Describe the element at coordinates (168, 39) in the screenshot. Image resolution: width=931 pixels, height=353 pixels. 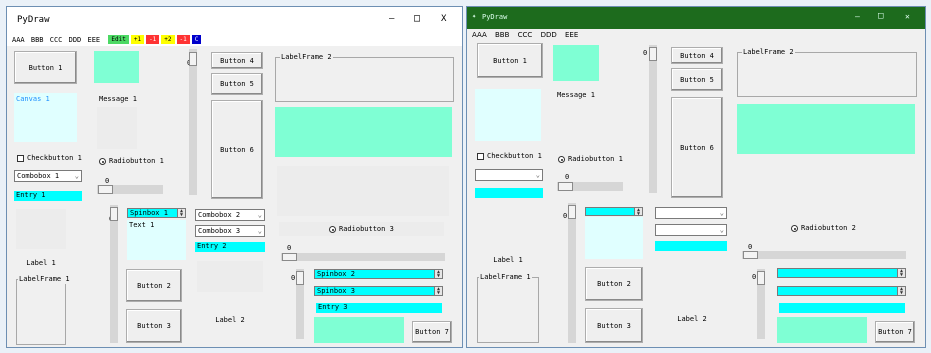
I see `toolbar-button-3: +2` at that location.